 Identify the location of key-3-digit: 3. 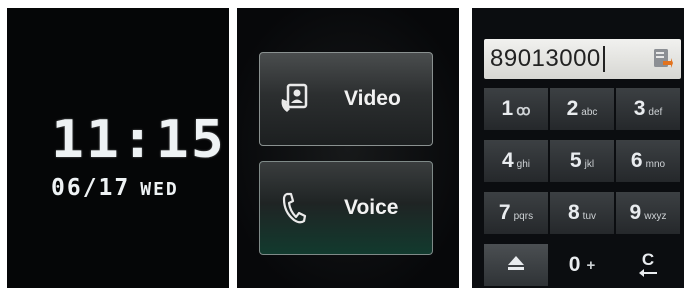
(639, 108).